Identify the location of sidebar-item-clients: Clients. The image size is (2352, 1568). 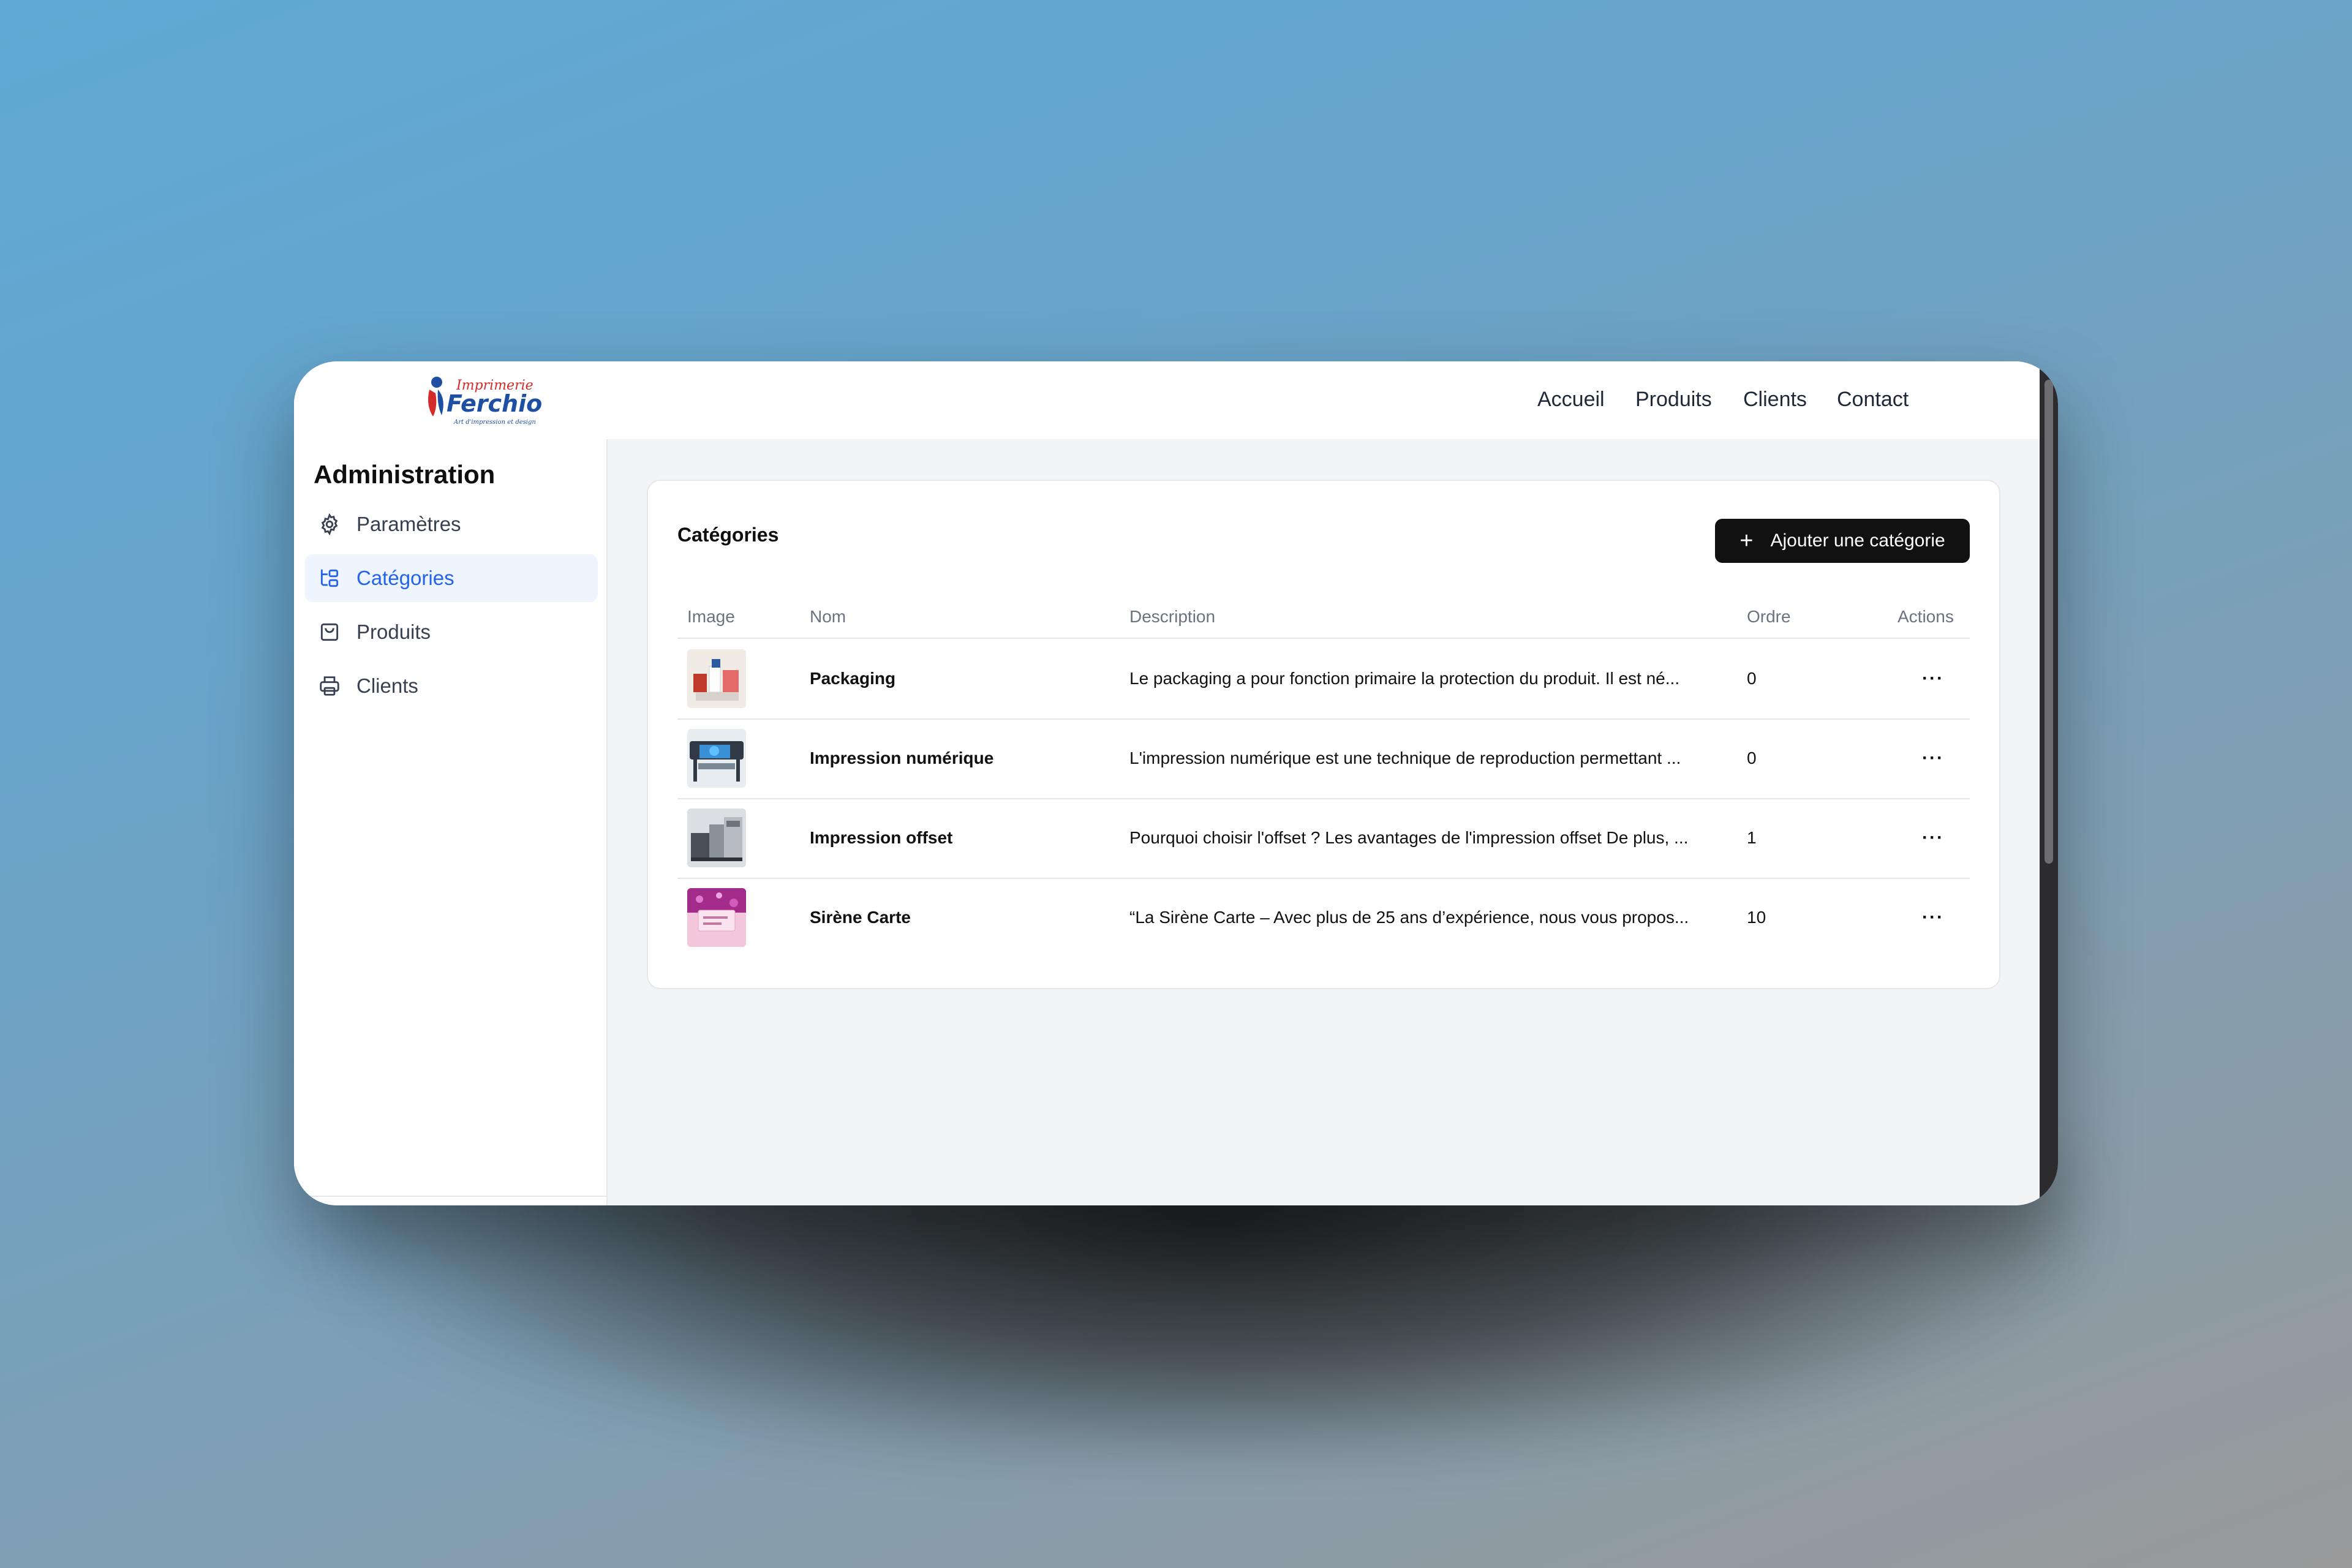
(451, 686).